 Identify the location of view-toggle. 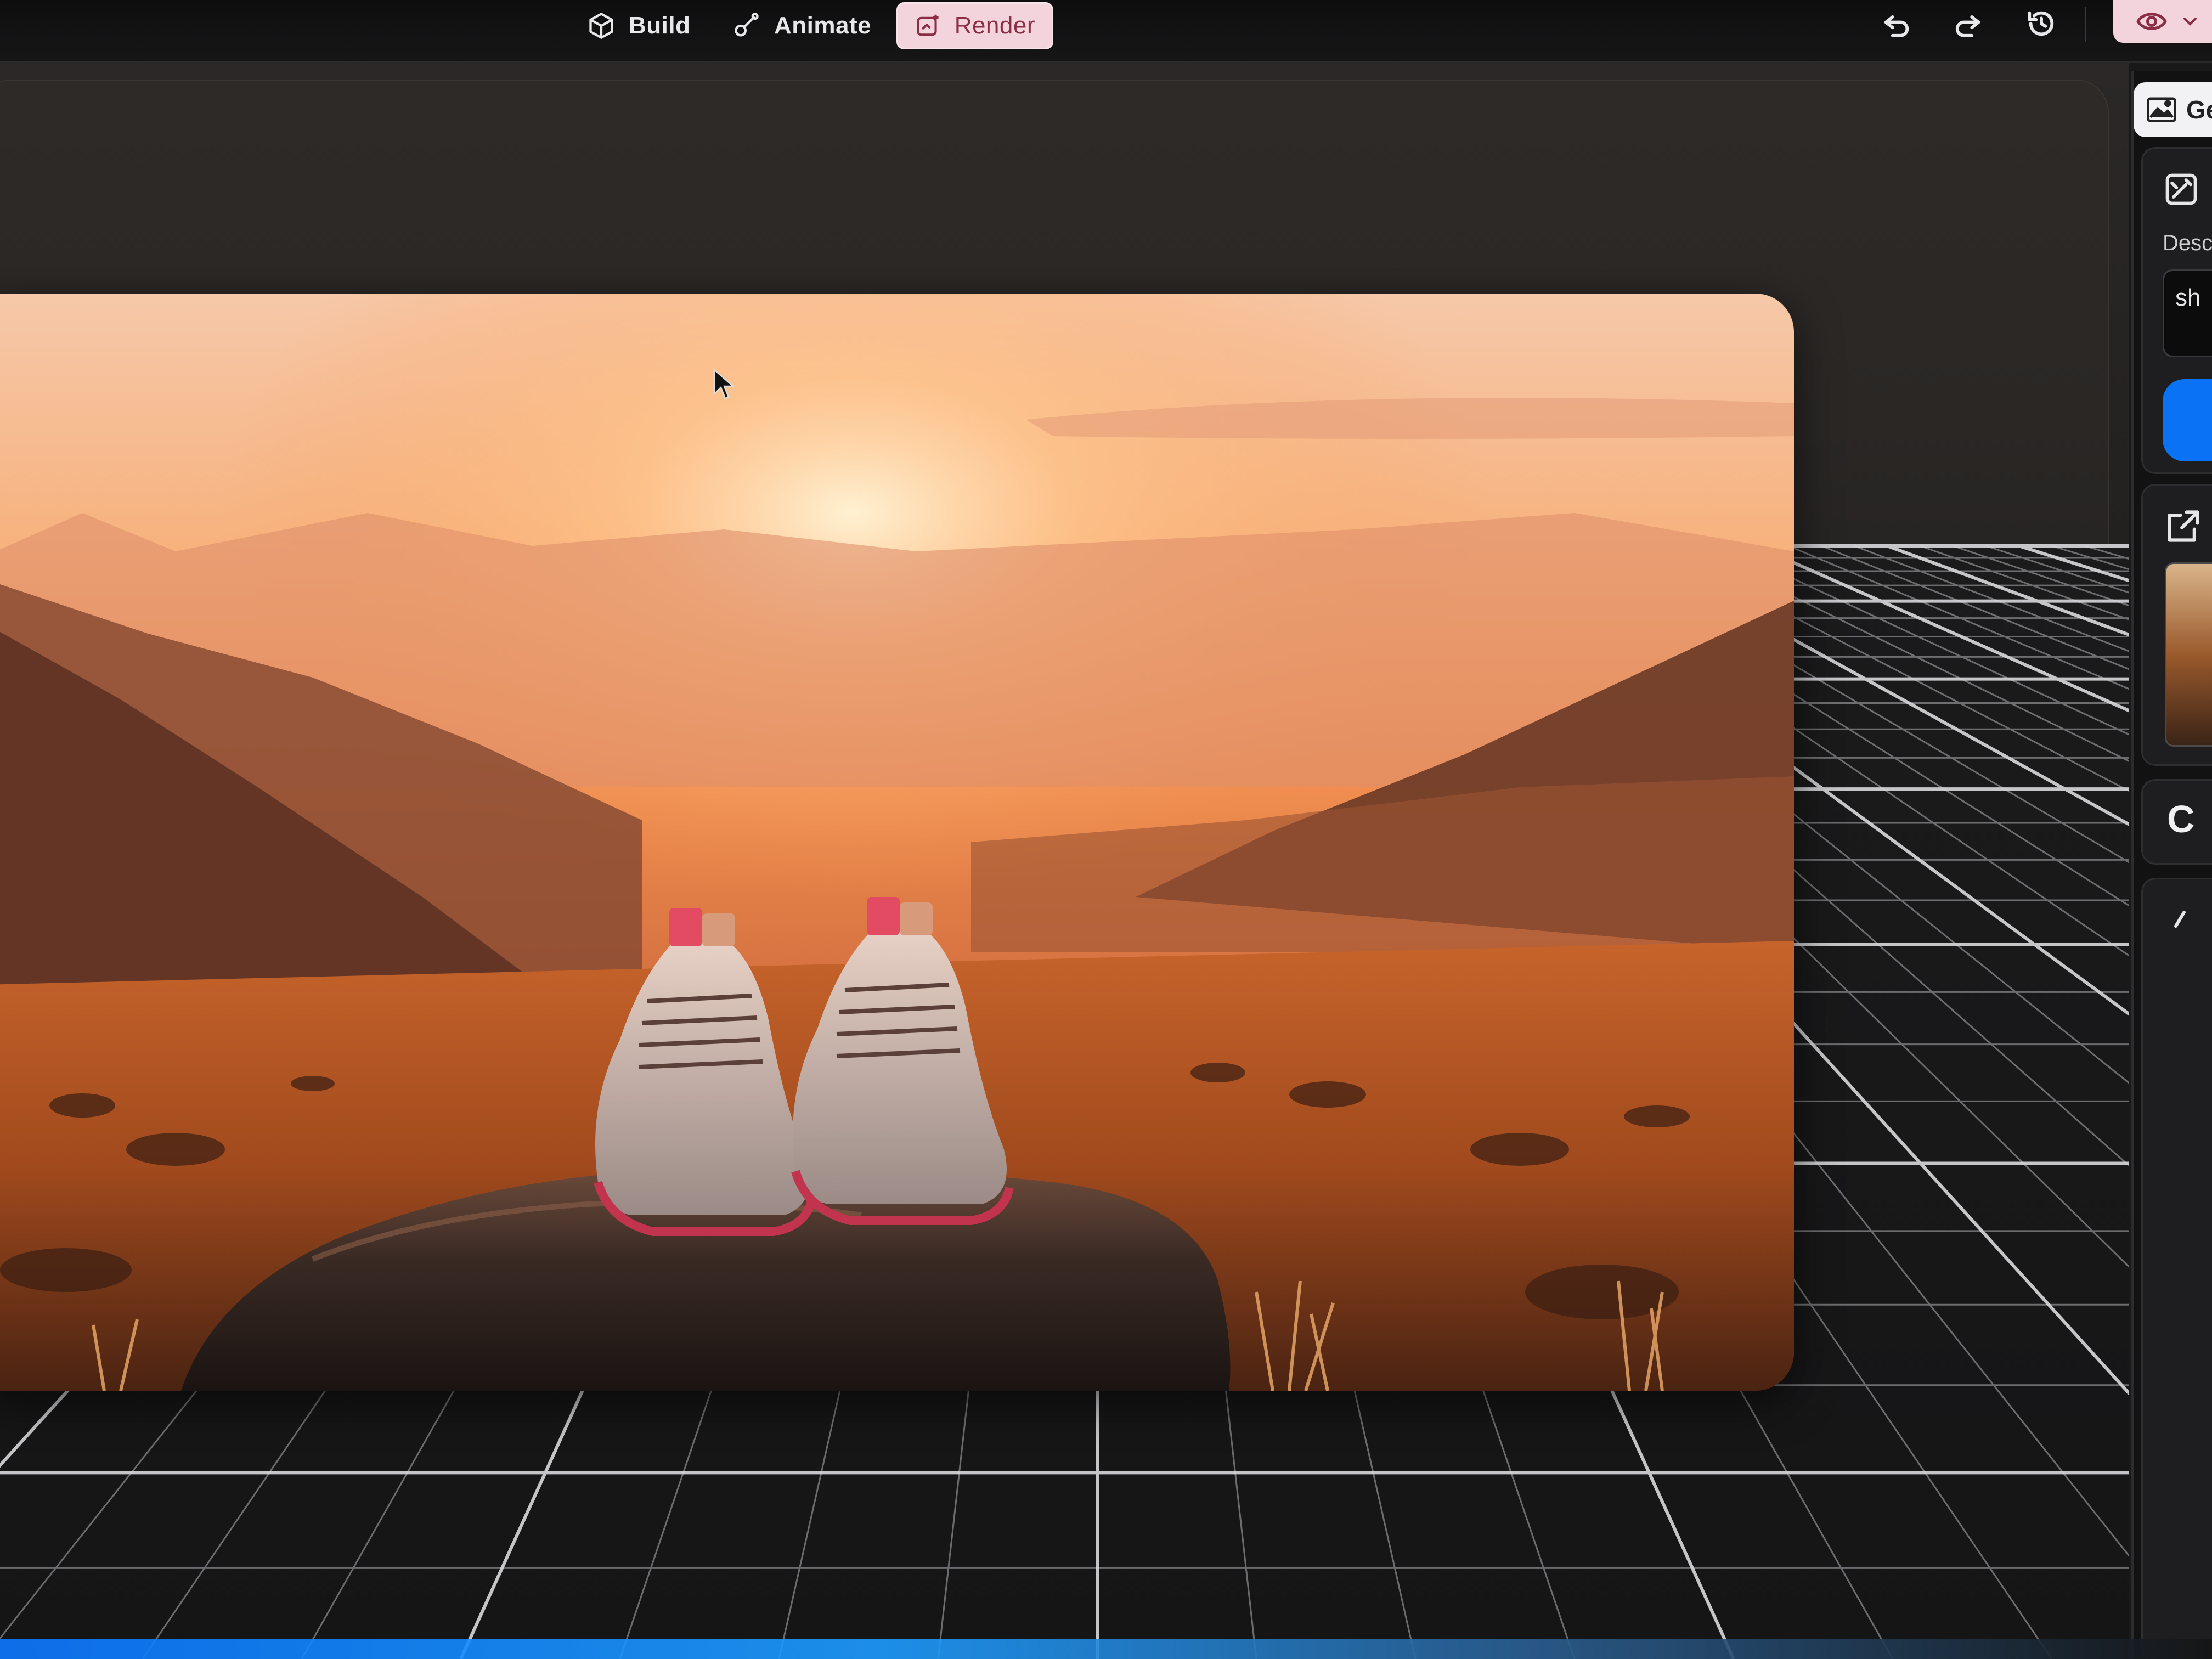
(2162, 21).